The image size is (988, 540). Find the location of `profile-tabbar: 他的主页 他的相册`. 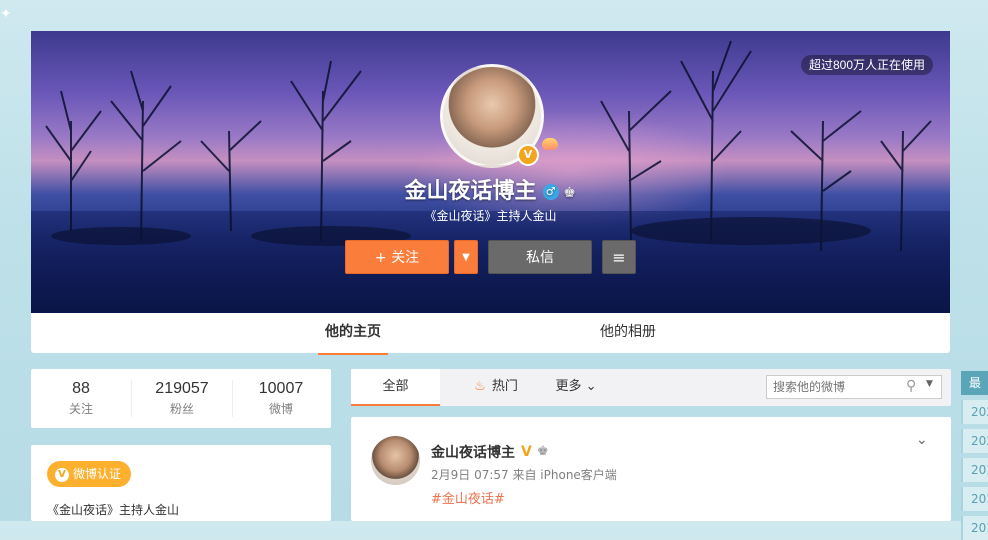

profile-tabbar: 他的主页 他的相册 is located at coordinates (490, 334).